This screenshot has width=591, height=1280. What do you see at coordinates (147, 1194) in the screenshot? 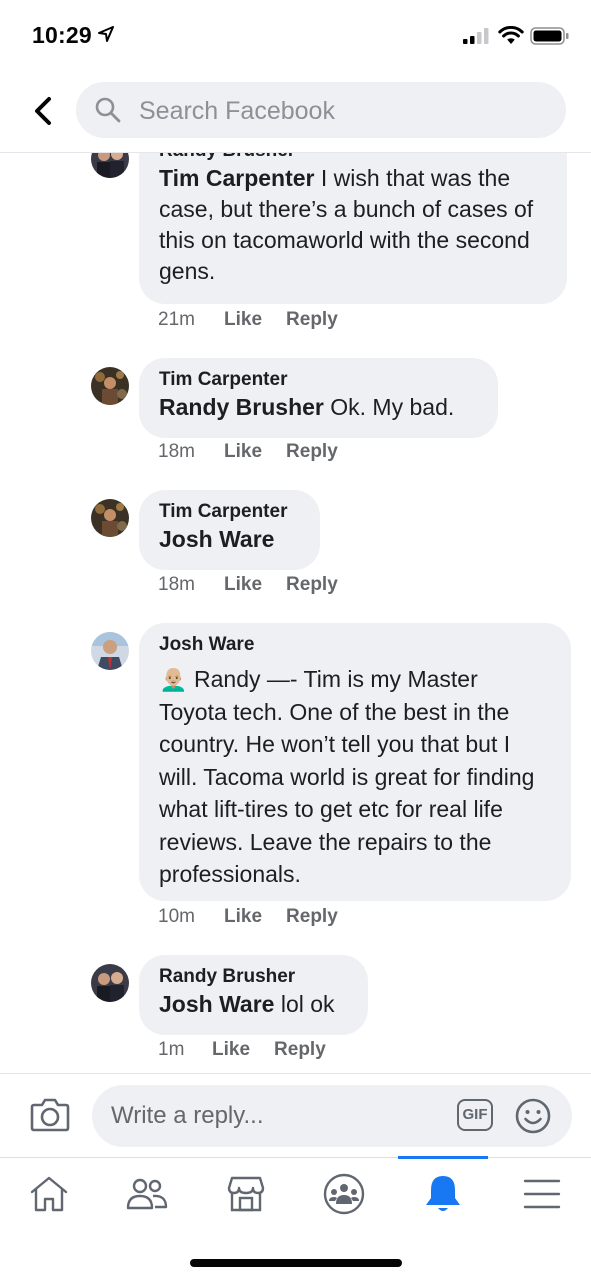
I see `friends-icon` at bounding box center [147, 1194].